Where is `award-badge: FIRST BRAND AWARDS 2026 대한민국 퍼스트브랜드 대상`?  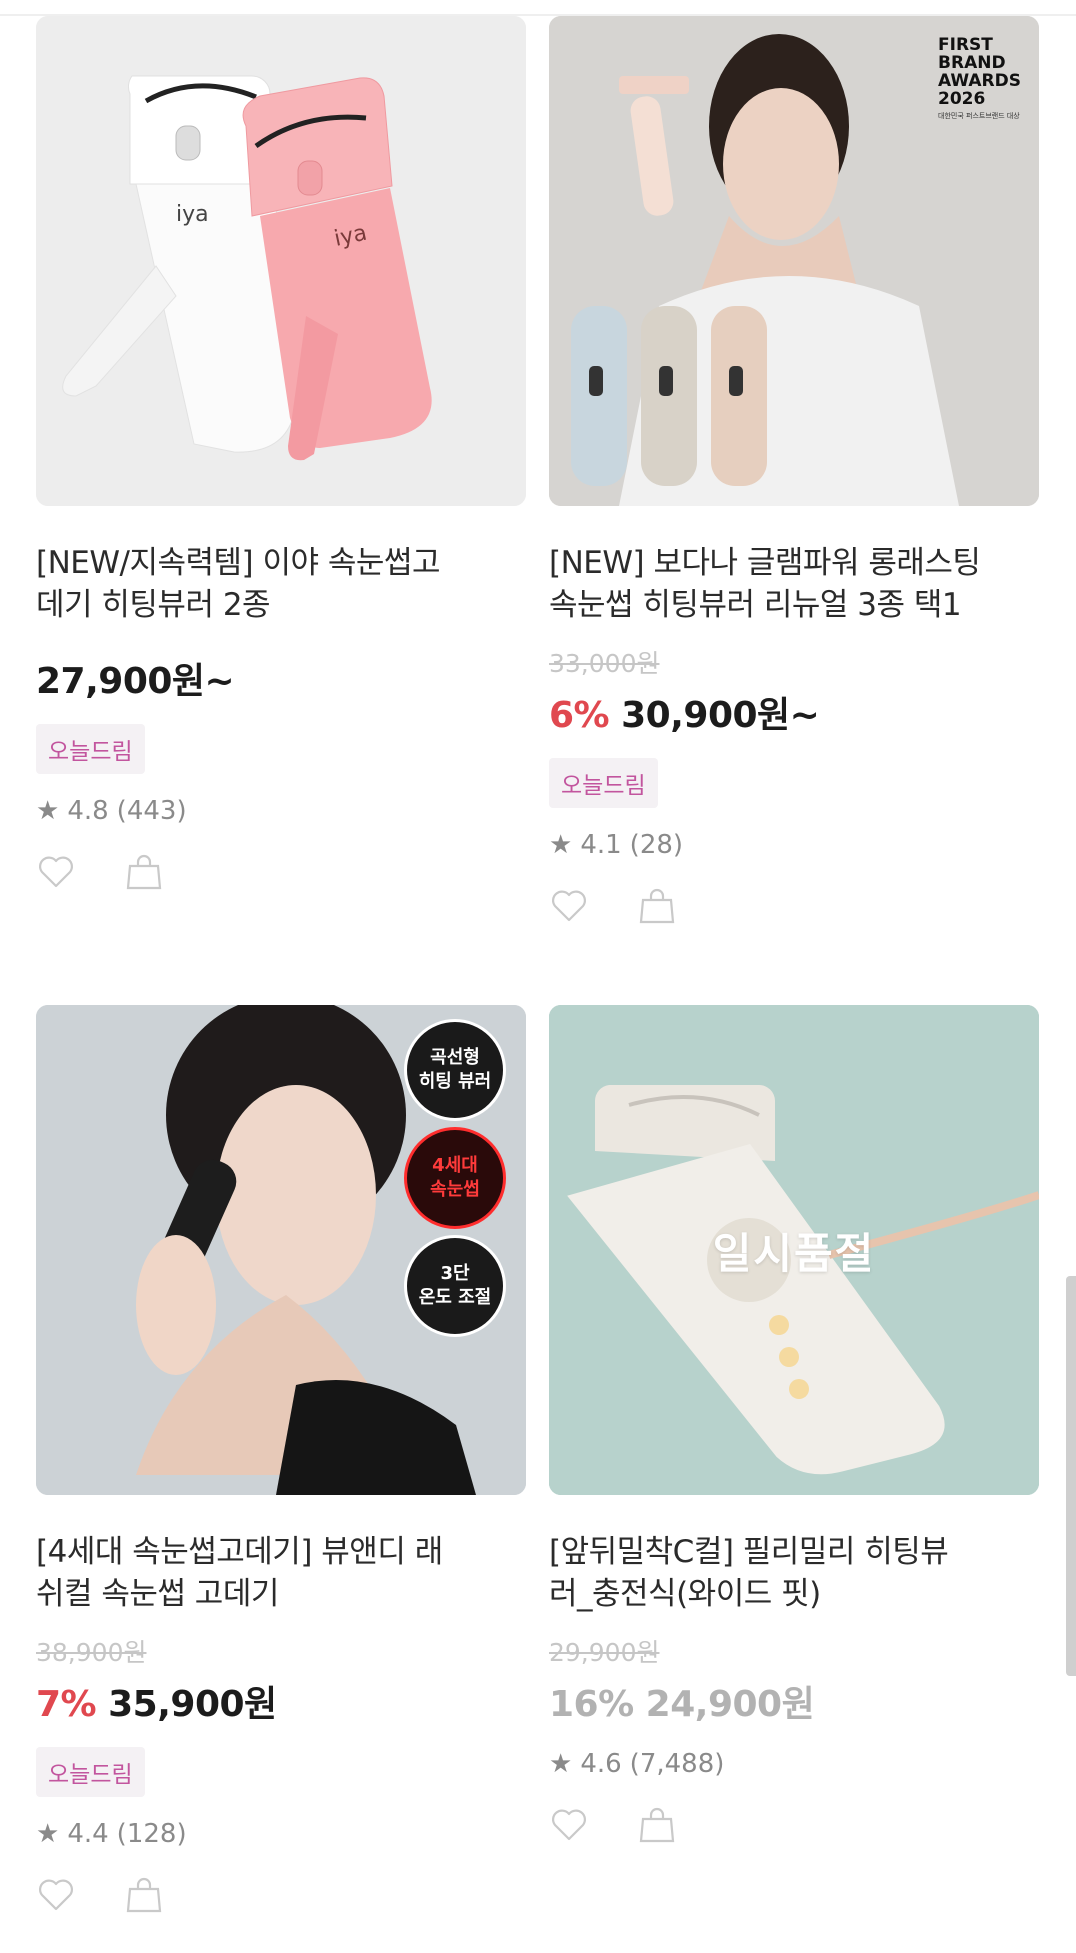
award-badge: FIRST BRAND AWARDS 2026 대한민국 퍼스트브랜드 대상 is located at coordinates (979, 78).